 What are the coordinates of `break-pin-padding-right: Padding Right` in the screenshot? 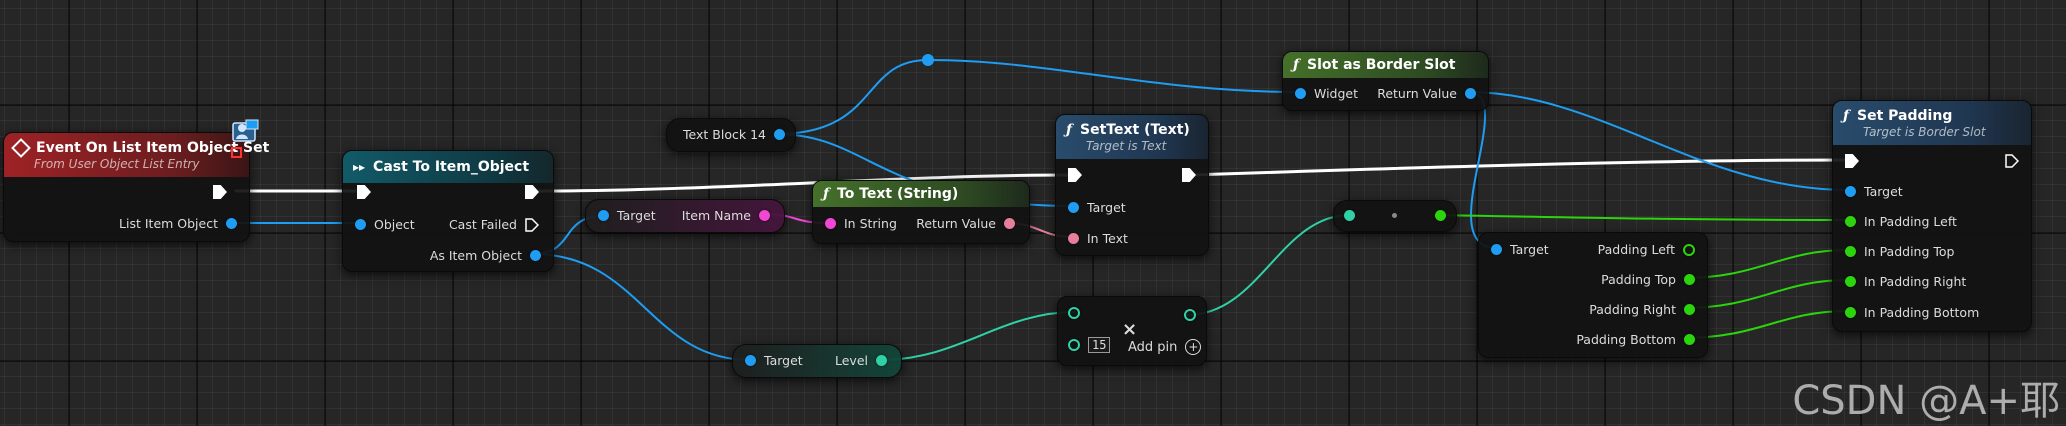 It's located at (1642, 309).